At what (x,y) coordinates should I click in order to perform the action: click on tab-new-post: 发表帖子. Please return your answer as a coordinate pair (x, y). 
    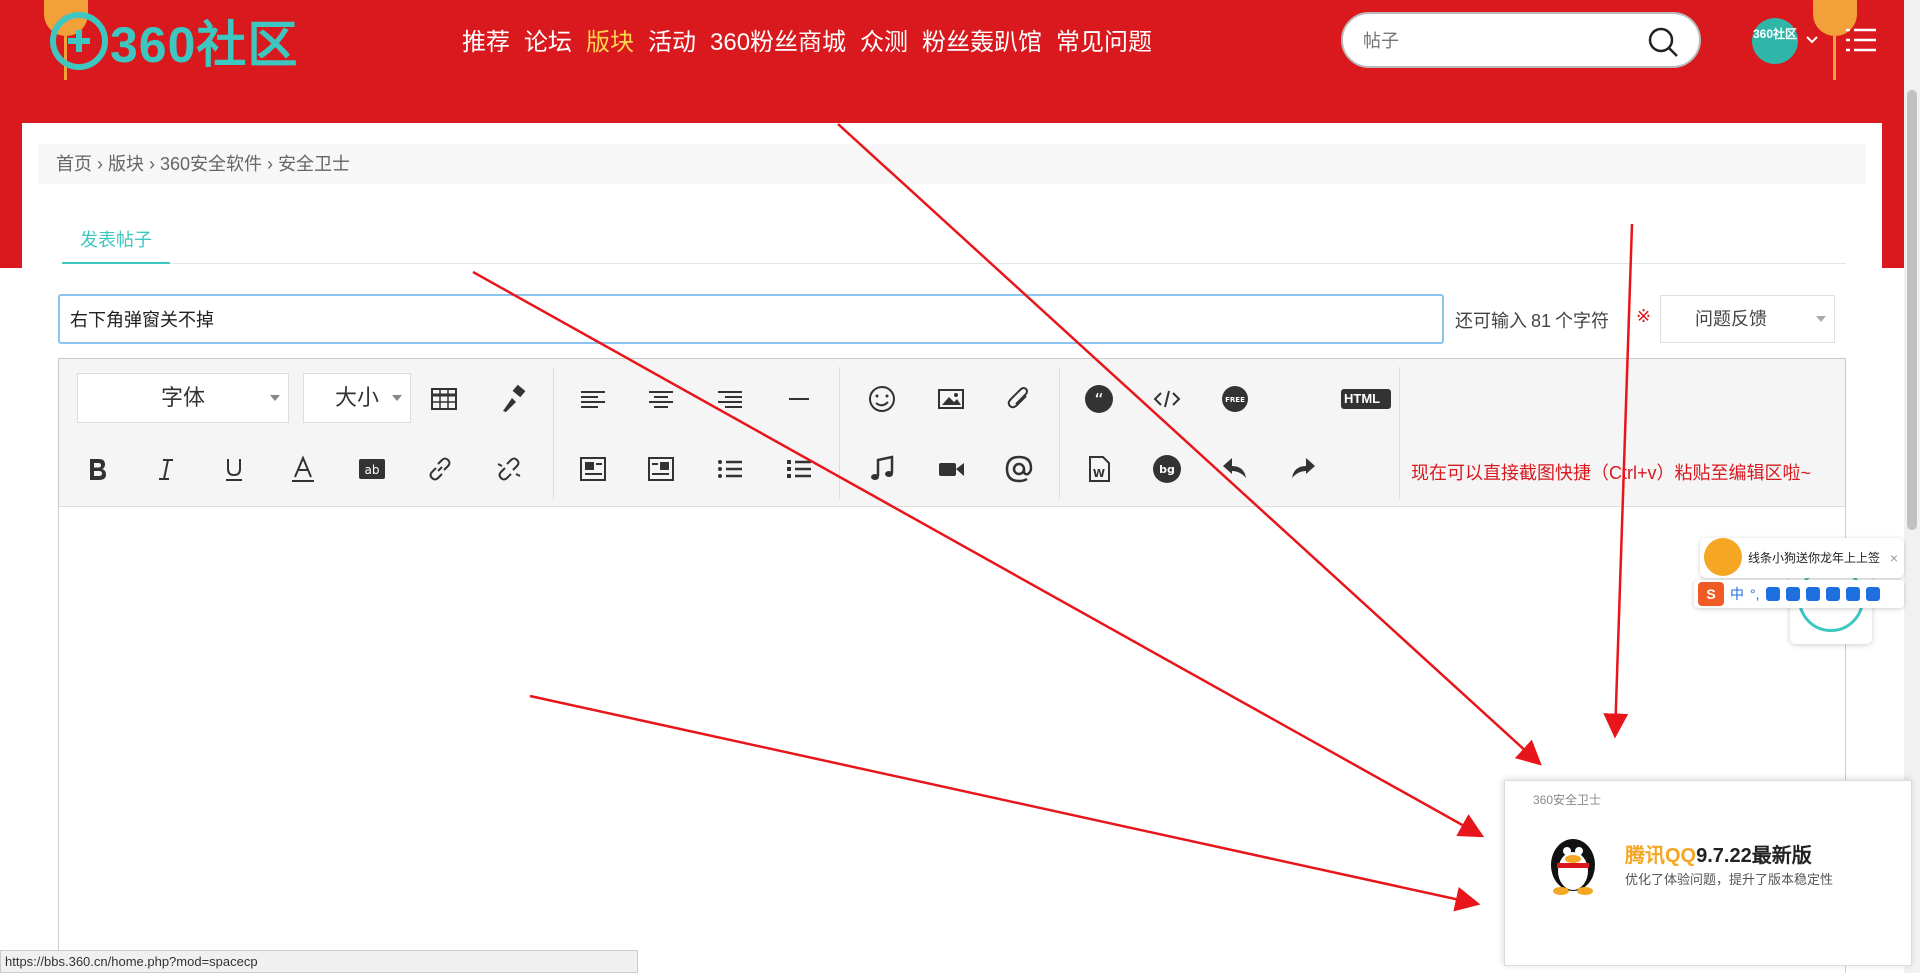
    Looking at the image, I should click on (116, 241).